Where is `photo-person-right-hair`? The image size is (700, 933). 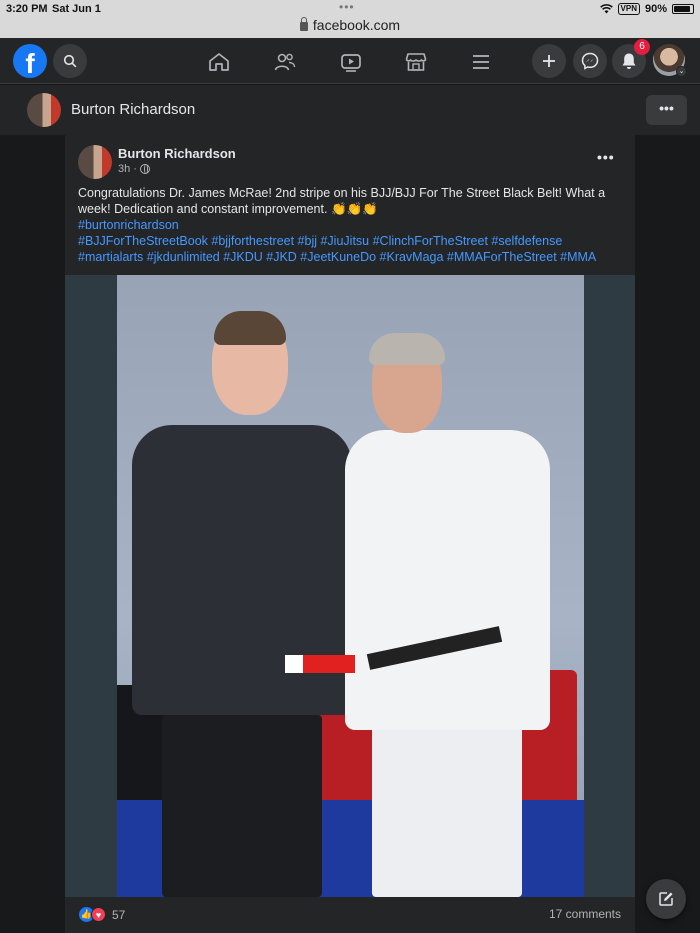
photo-person-right-hair is located at coordinates (407, 349).